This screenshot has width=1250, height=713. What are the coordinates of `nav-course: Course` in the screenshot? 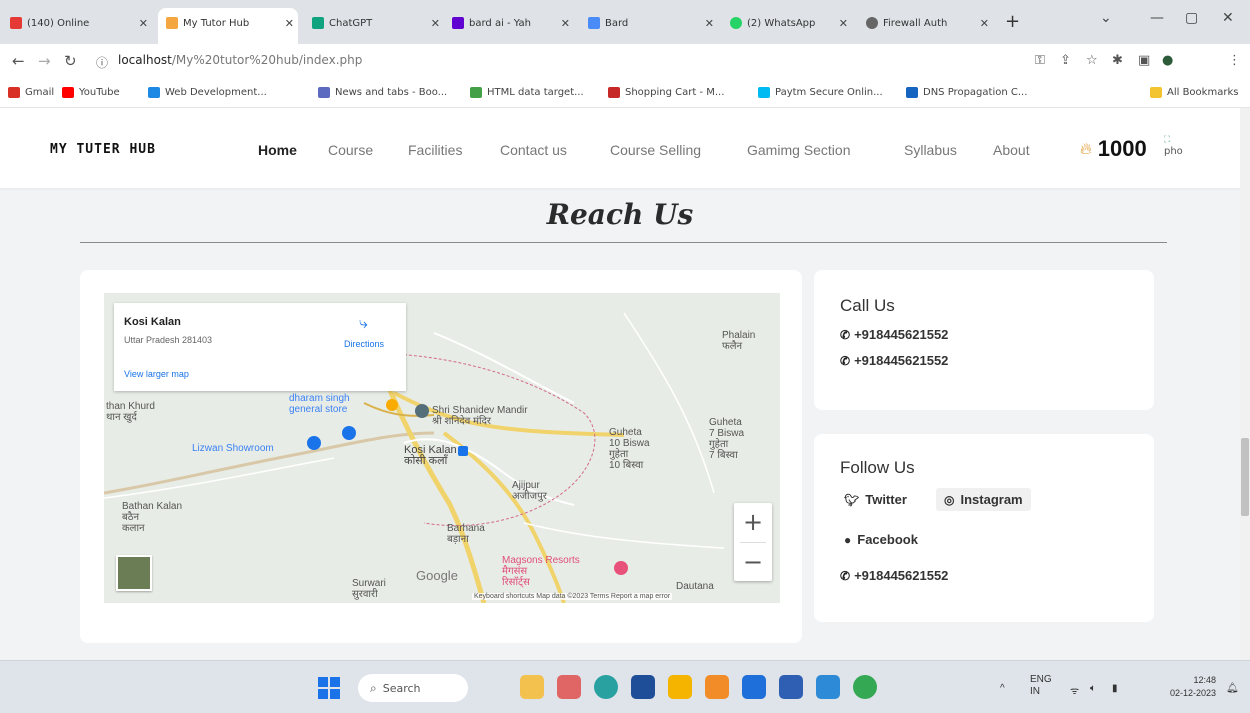 It's located at (350, 150).